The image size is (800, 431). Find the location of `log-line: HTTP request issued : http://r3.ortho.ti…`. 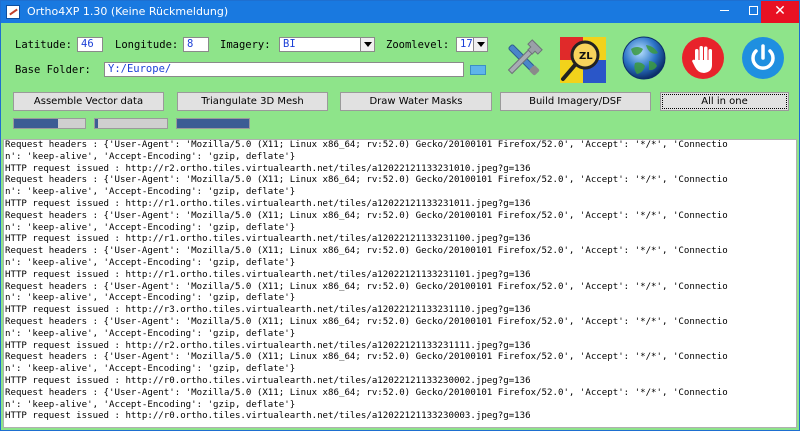

log-line: HTTP request issued : http://r3.ortho.ti… is located at coordinates (268, 310).